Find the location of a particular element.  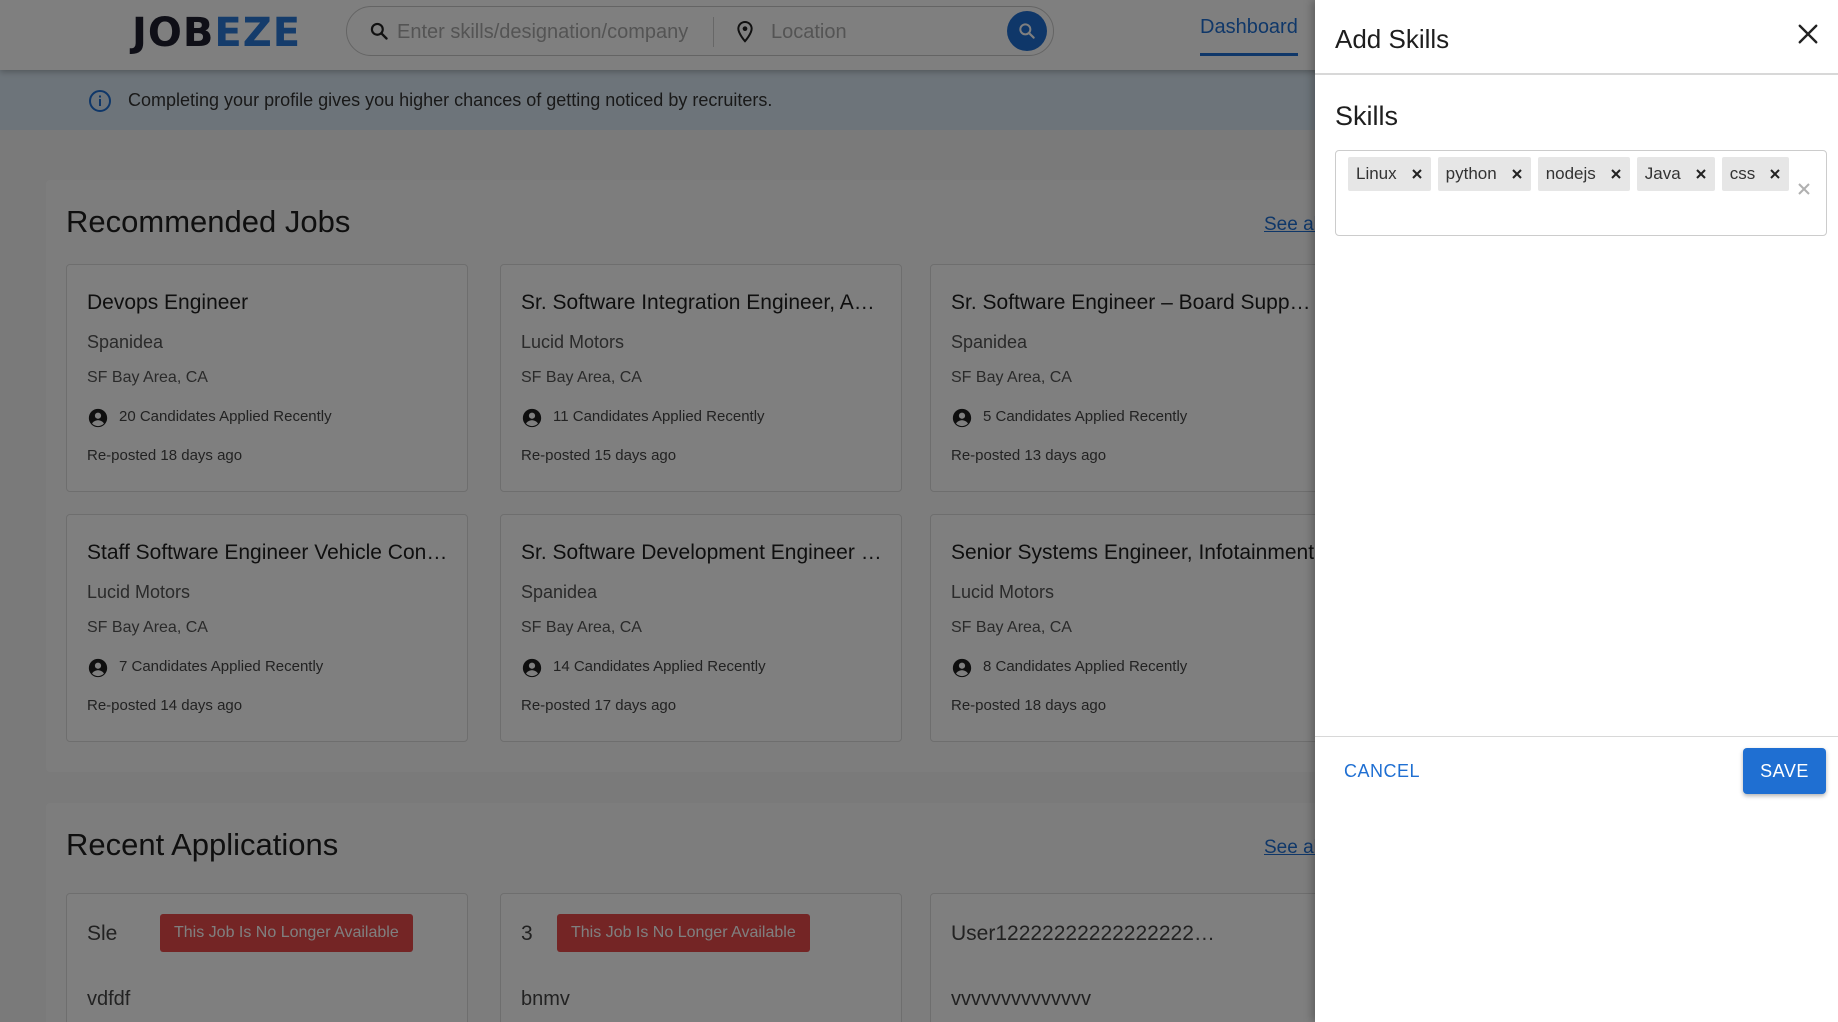

skill-chip-list: Linux python nodejs Java css is located at coordinates (1569, 174).